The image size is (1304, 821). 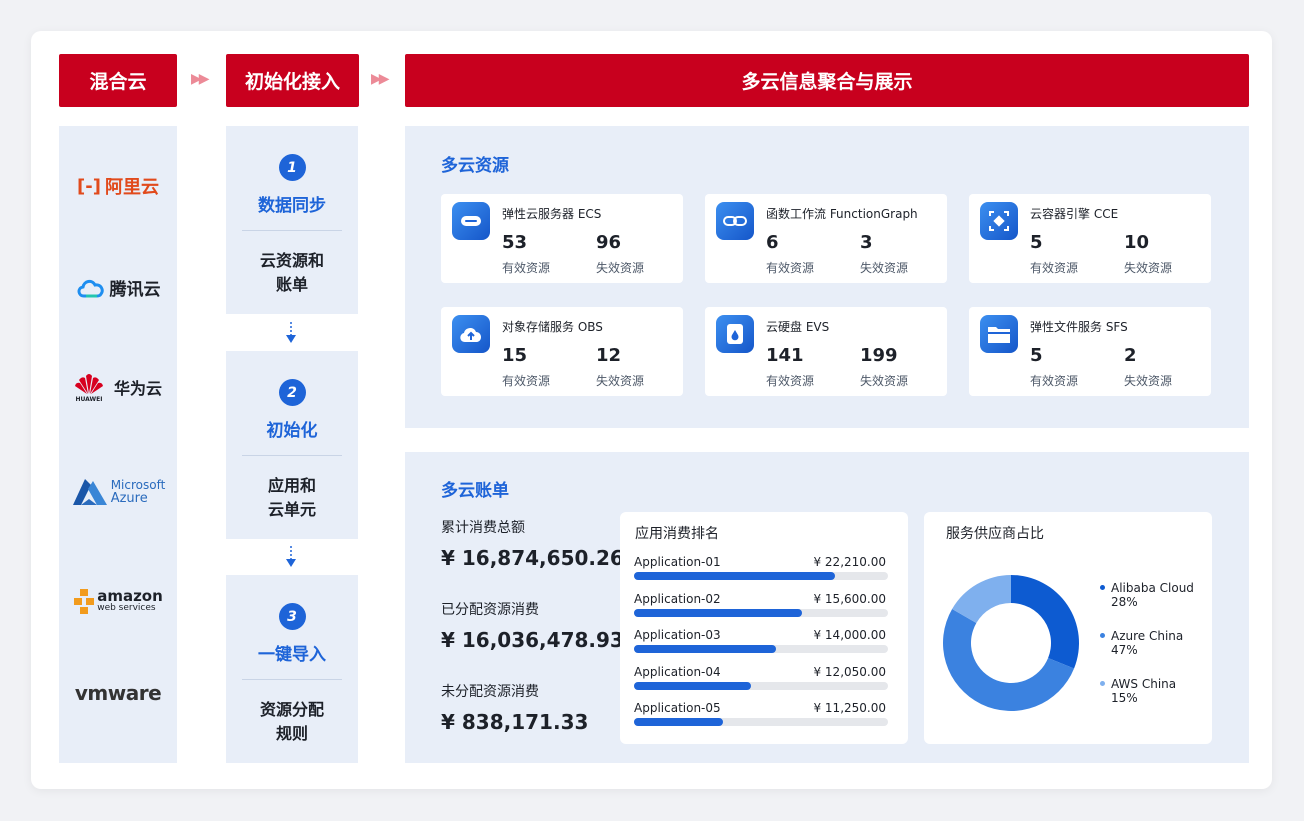 What do you see at coordinates (849, 708) in the screenshot?
I see `app-value: ¥ 11,250.00` at bounding box center [849, 708].